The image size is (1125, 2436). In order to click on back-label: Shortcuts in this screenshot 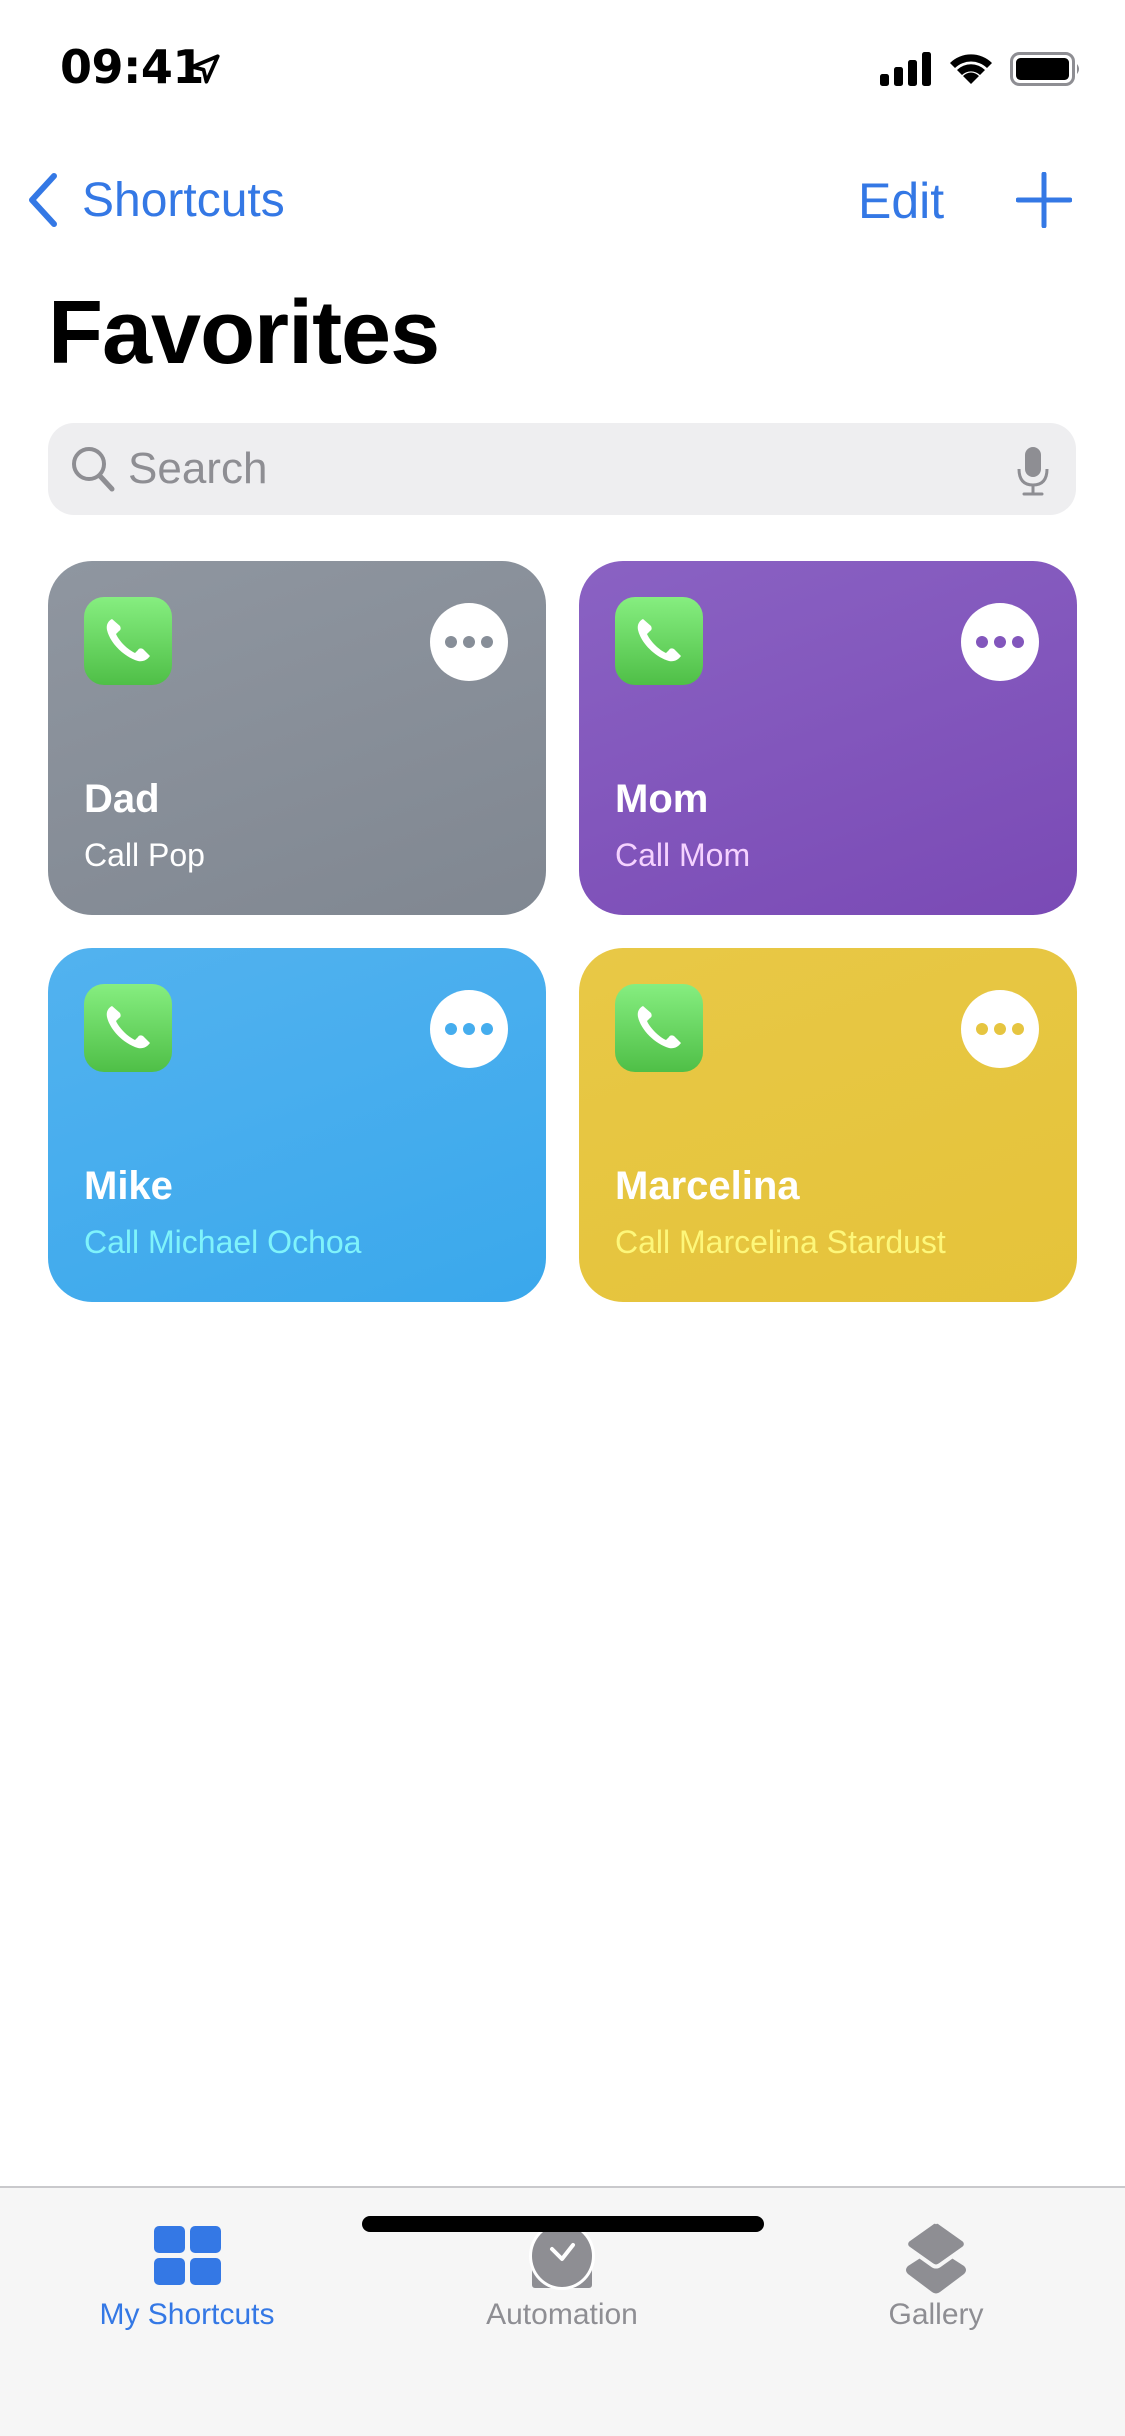, I will do `click(183, 200)`.